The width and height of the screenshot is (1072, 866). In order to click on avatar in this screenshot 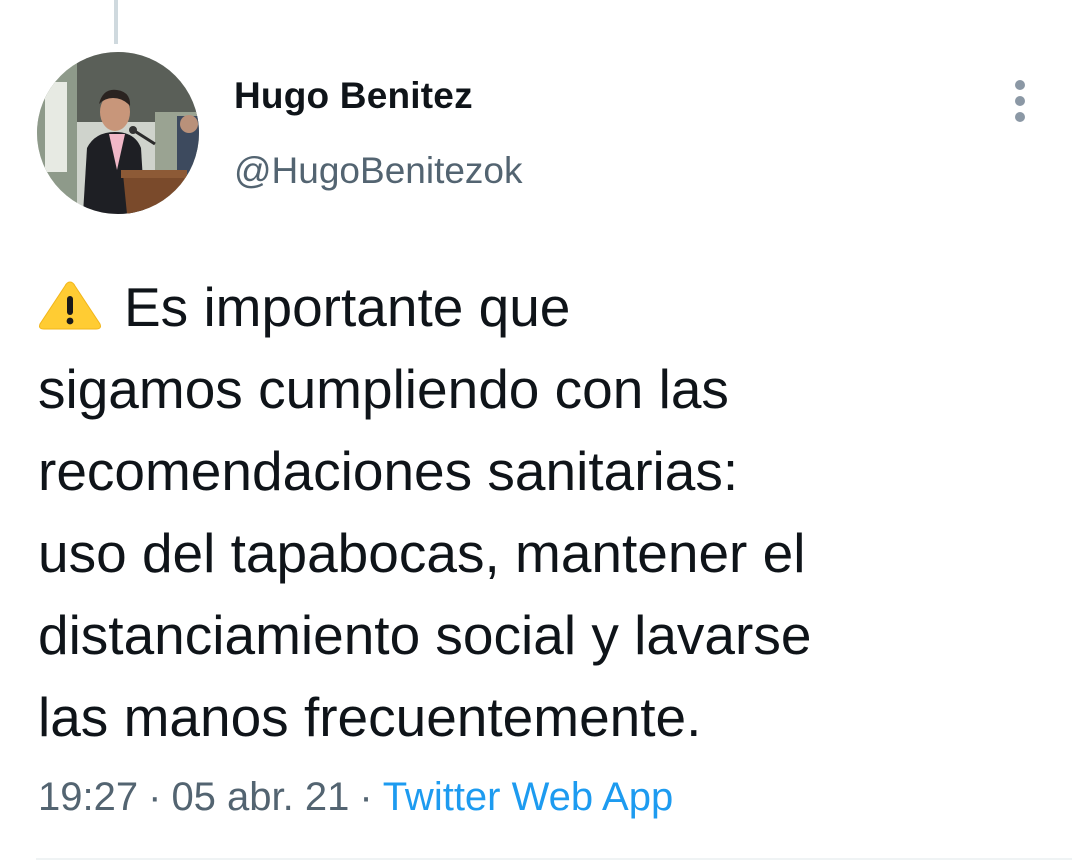, I will do `click(118, 133)`.